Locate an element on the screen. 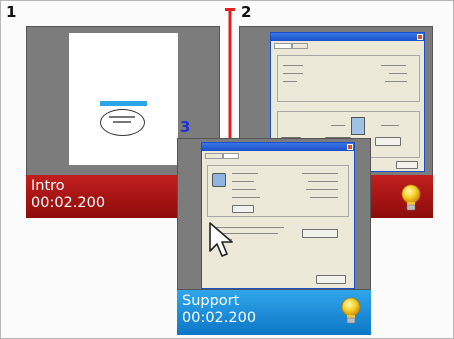 This screenshot has width=454, height=339. slide-number-1: 1 is located at coordinates (11, 12).